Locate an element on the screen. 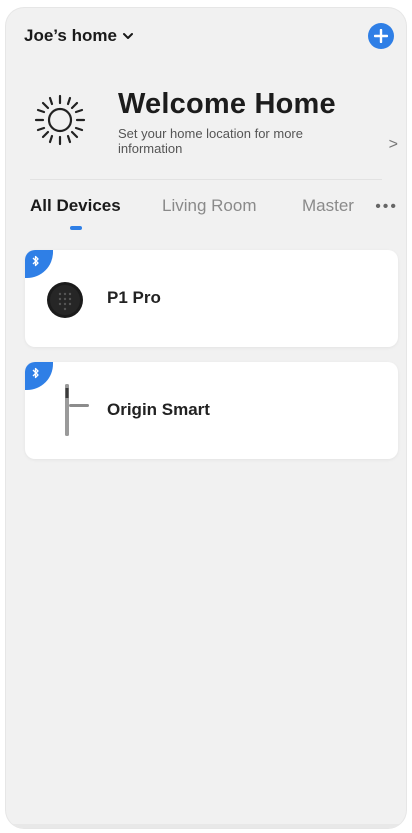 The height and width of the screenshot is (833, 412). home-selector: Joe’s home is located at coordinates (79, 36).